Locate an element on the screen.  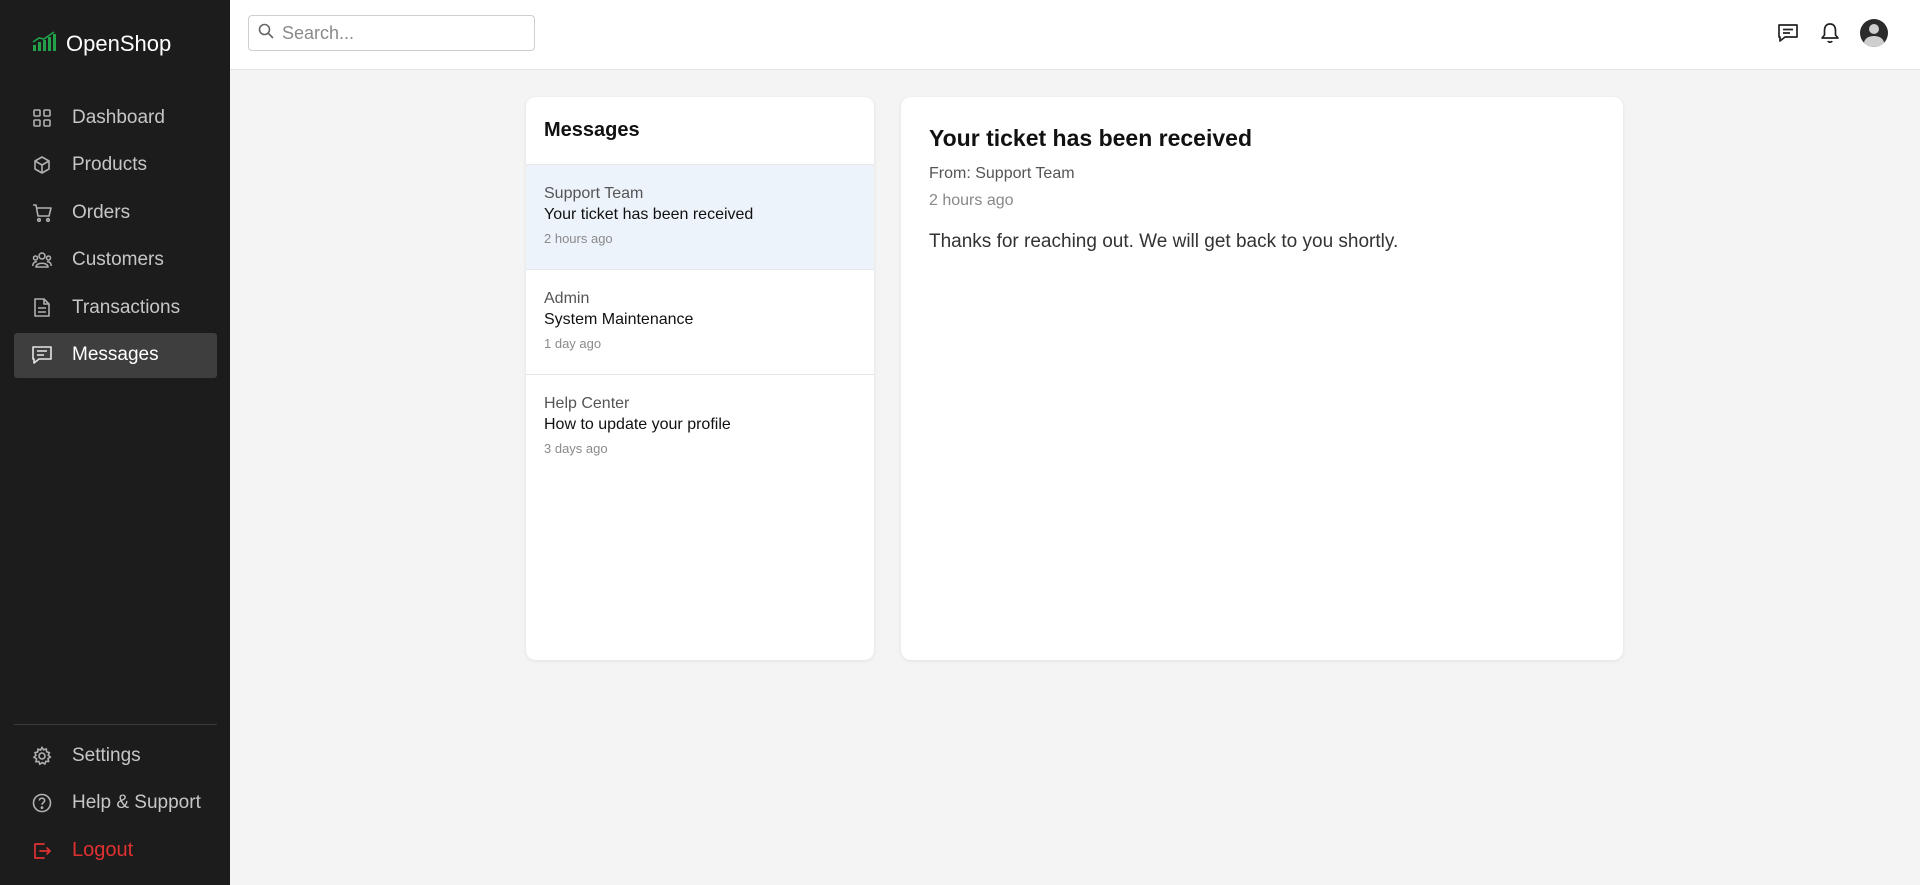
message-subject: How to update your profile is located at coordinates (637, 424).